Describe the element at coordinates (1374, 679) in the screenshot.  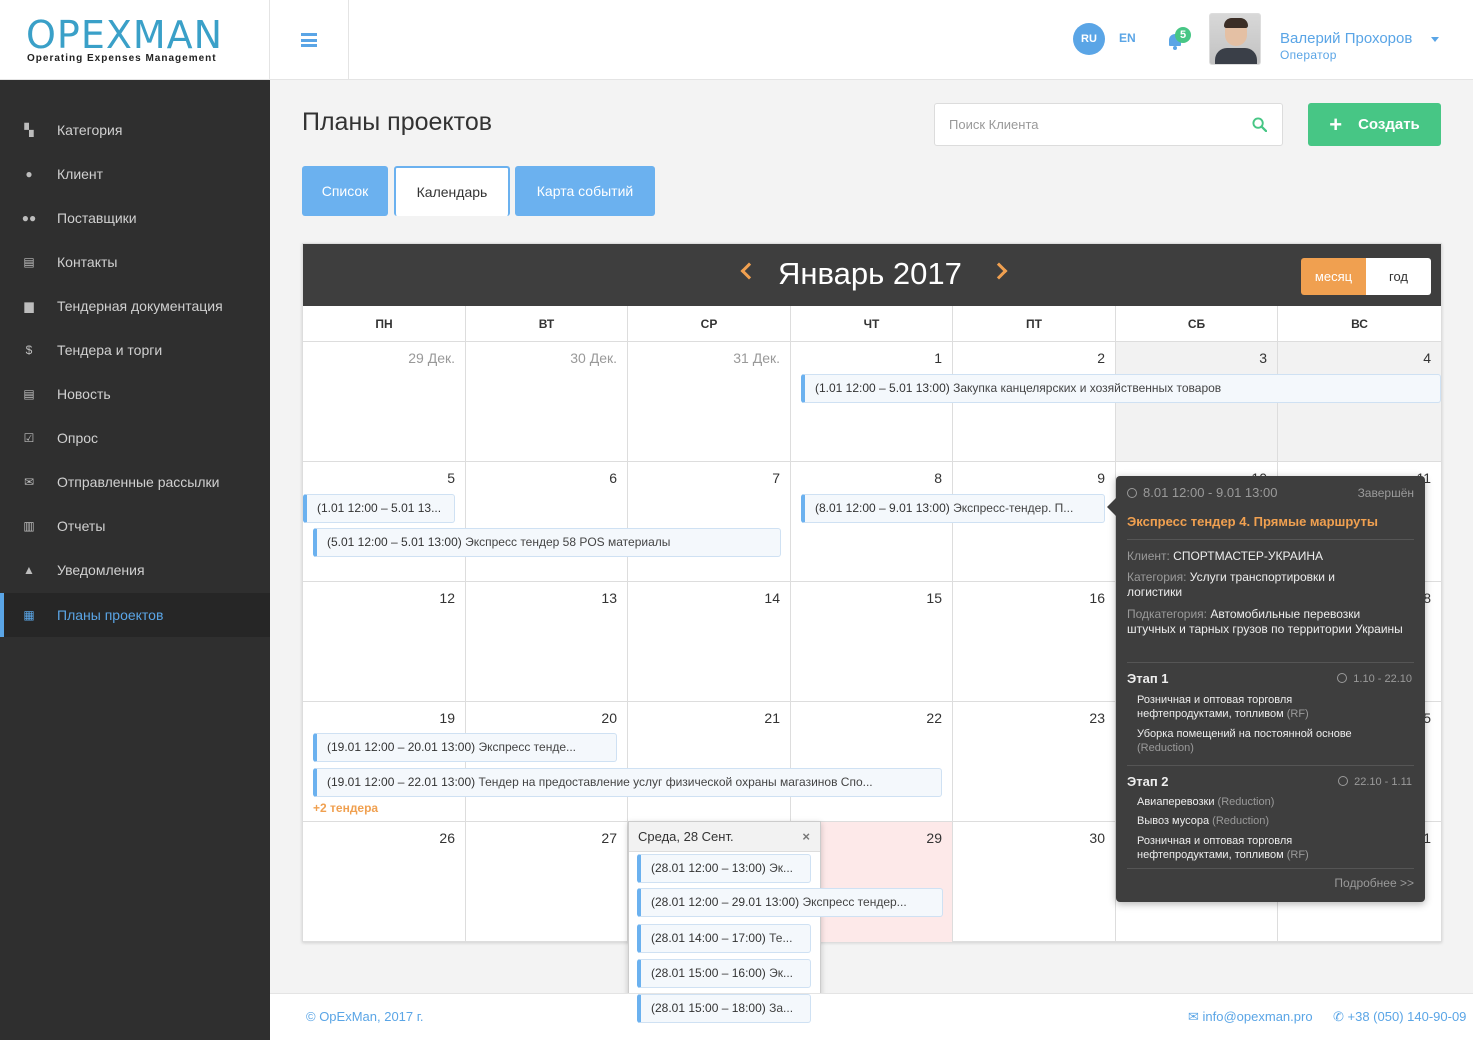
I see `stage1-dates: 1.10 - 22.10` at that location.